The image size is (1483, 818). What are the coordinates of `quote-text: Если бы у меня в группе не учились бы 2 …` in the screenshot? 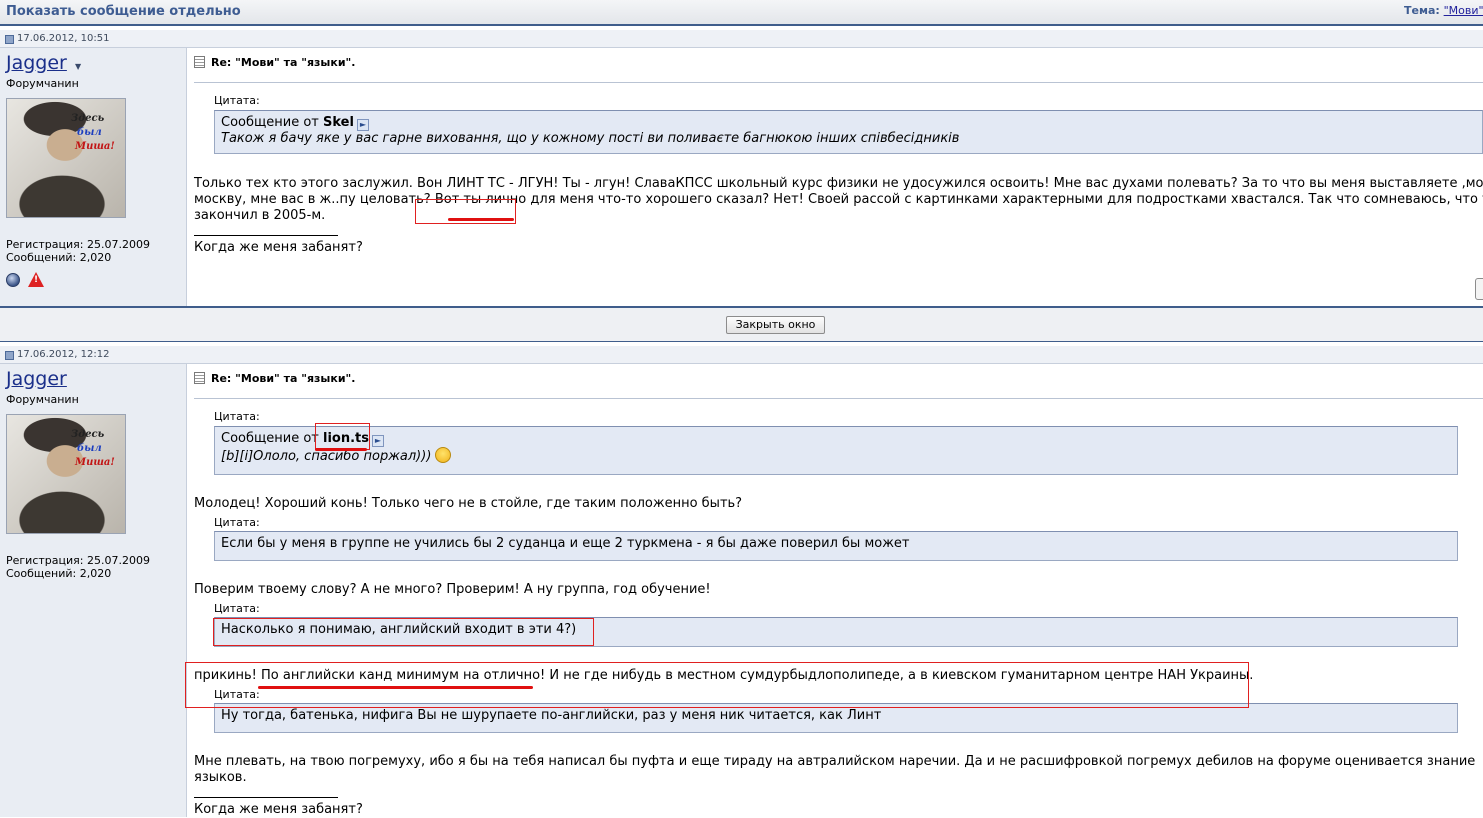 It's located at (565, 543).